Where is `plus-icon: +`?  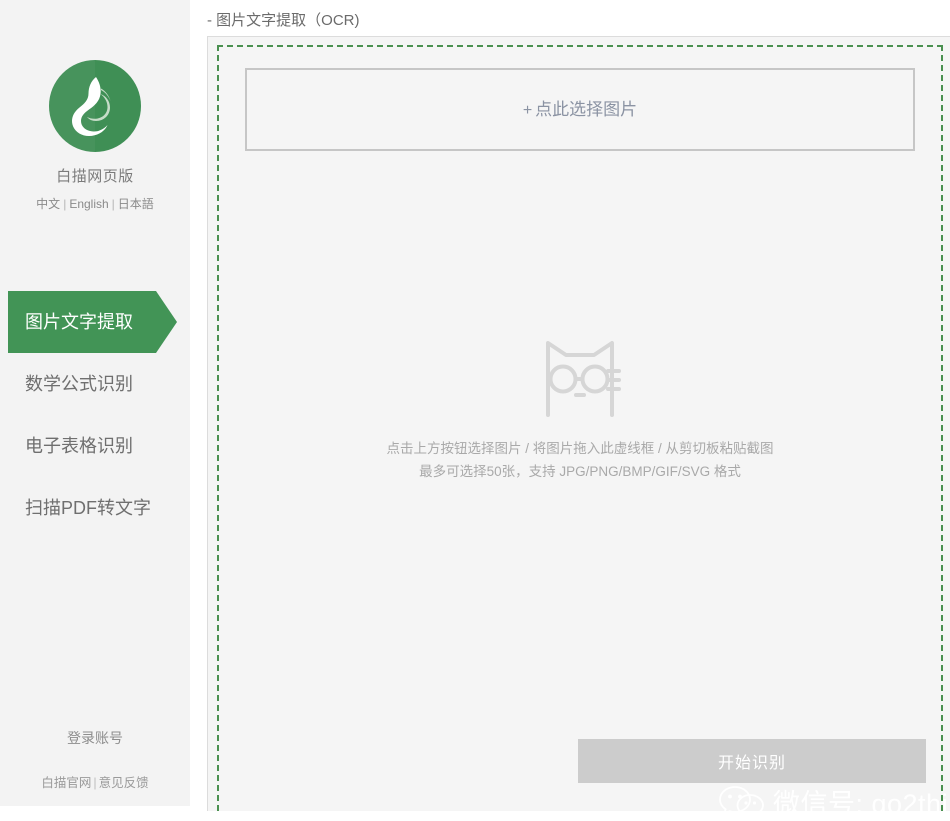 plus-icon: + is located at coordinates (527, 110).